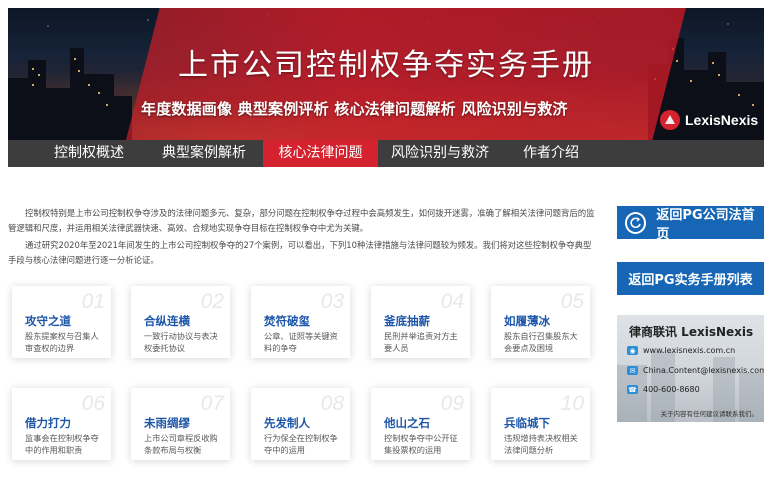  I want to click on topic-card-05: 05 如履薄冰 股东自行召集股东大会要点及困境, so click(540, 322).